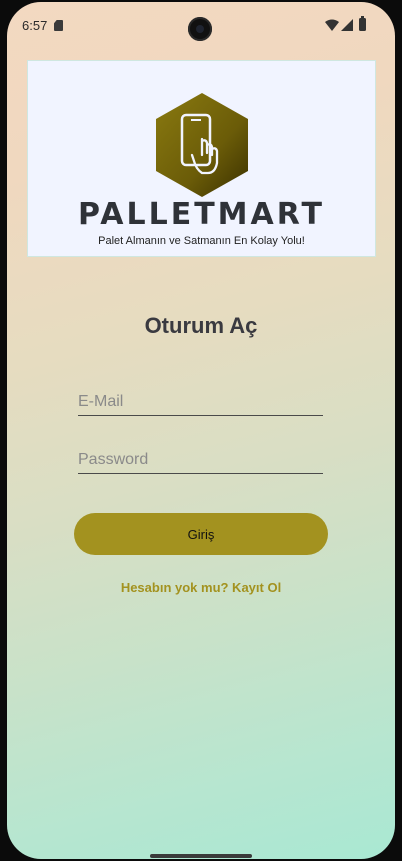 This screenshot has width=402, height=861. I want to click on page-title: Oturum Aç, so click(201, 325).